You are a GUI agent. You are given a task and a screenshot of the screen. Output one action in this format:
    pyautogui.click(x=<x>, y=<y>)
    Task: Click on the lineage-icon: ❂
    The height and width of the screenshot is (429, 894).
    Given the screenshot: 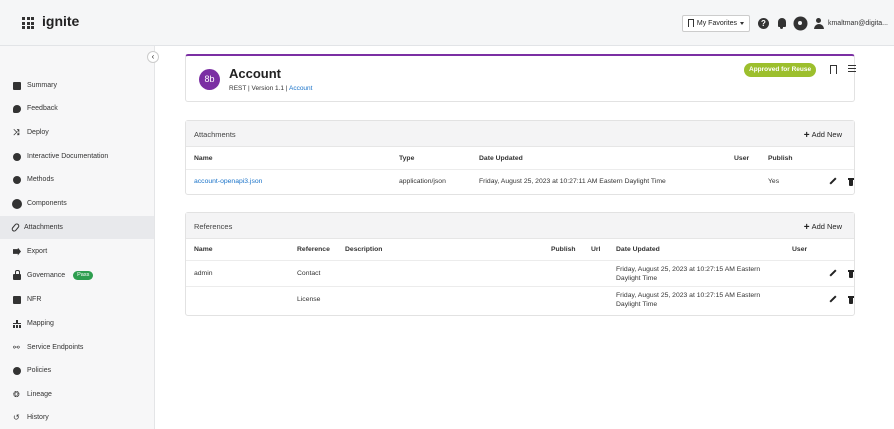 What is the action you would take?
    pyautogui.click(x=16, y=394)
    